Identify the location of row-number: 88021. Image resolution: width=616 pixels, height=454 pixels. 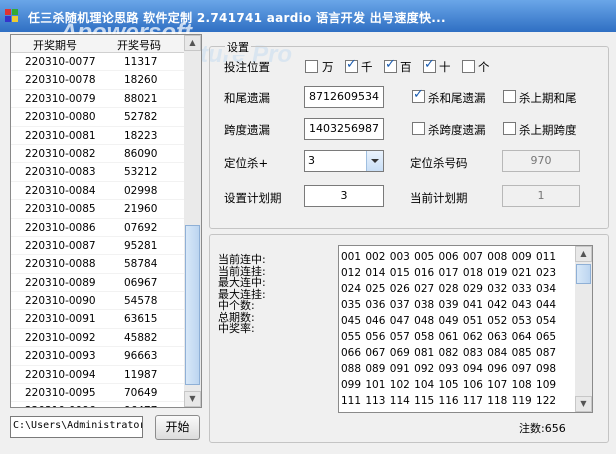
(141, 98).